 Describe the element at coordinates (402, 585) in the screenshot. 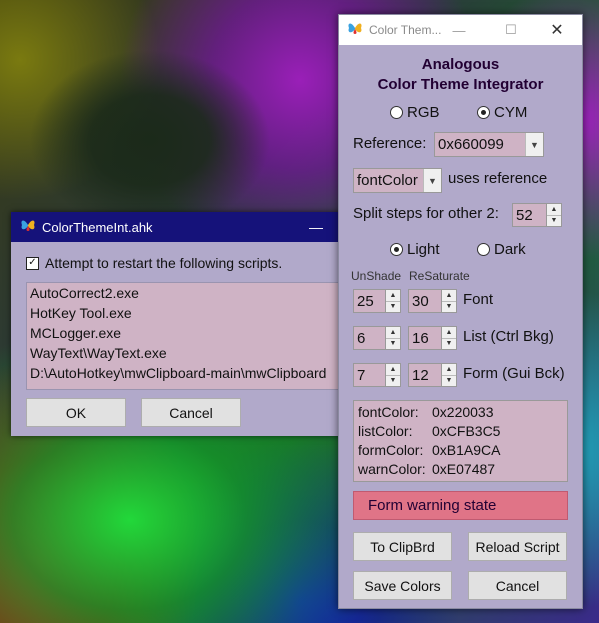

I see `save-colors-button: Save Colors` at that location.